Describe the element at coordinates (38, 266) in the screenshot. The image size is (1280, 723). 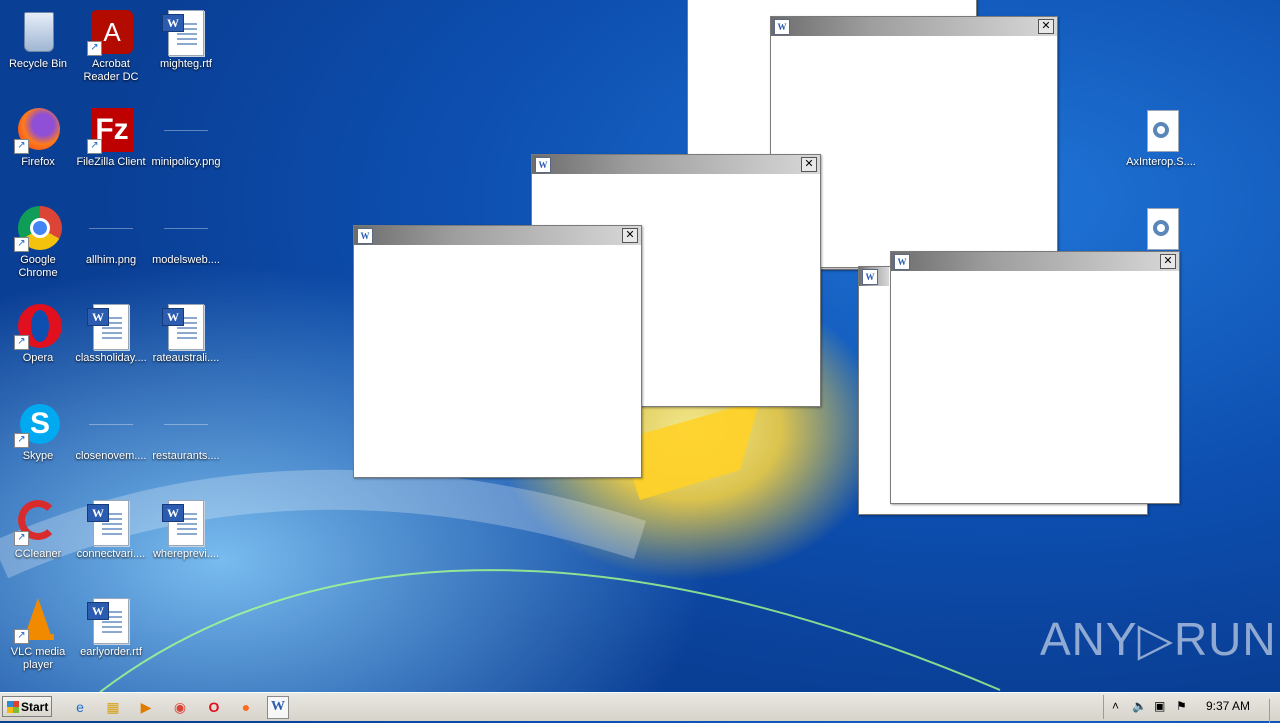
I see `desktop-icon-label: Google Chrome` at that location.